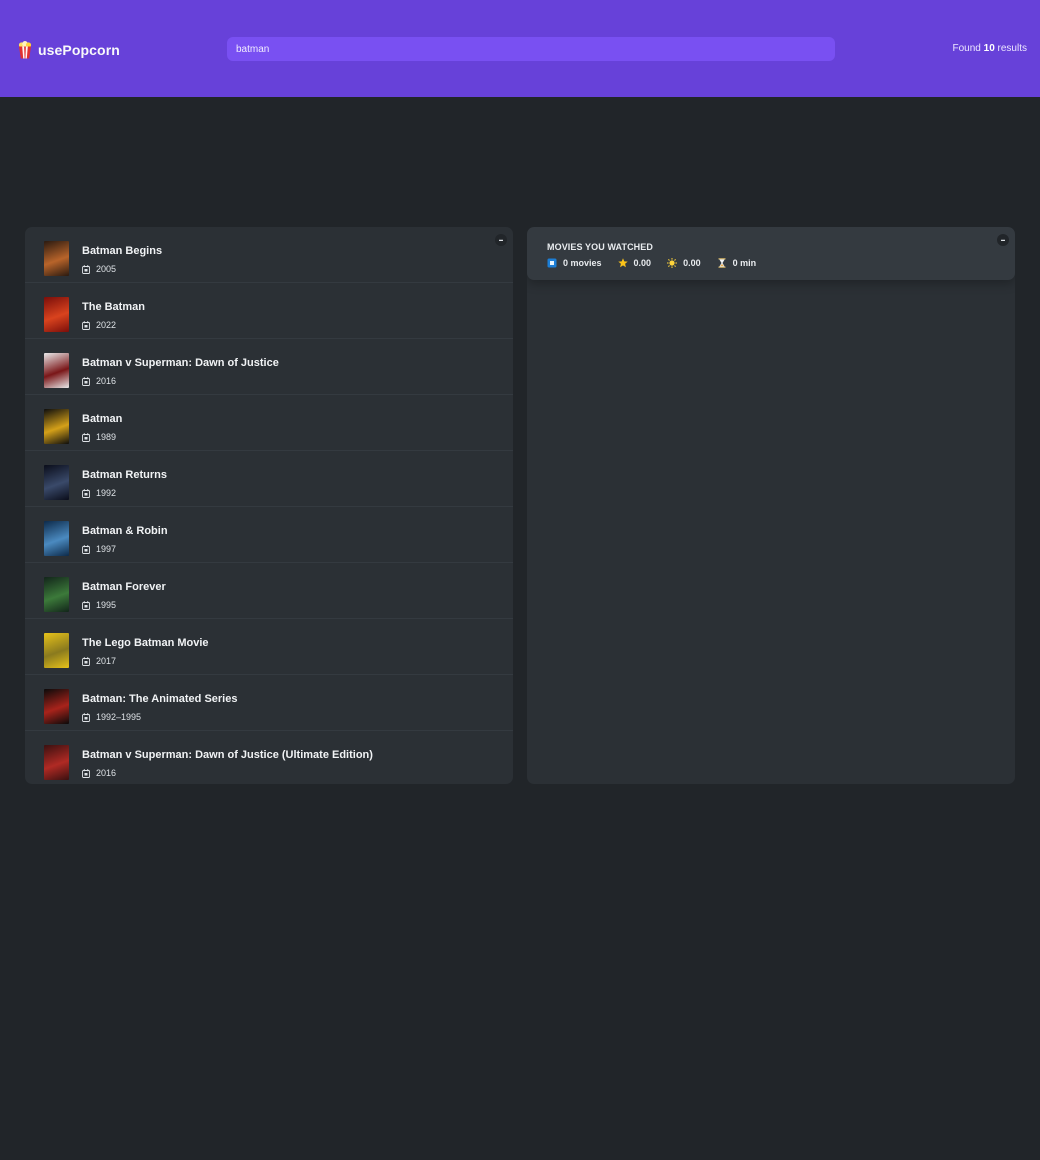 This screenshot has height=1160, width=1040. Describe the element at coordinates (124, 475) in the screenshot. I see `movie-title: Batman Returns` at that location.